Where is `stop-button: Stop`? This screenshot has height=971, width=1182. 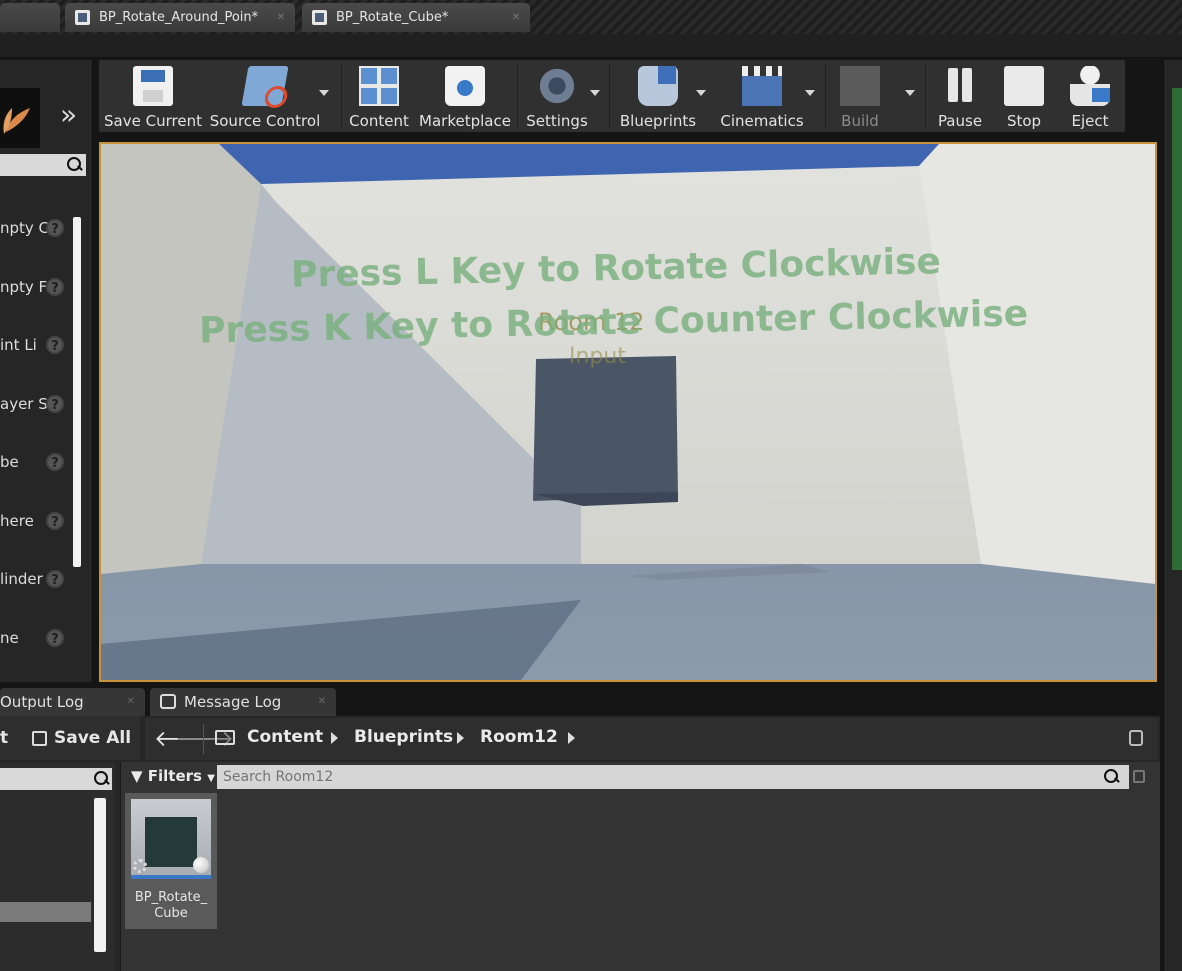 stop-button: Stop is located at coordinates (1024, 96).